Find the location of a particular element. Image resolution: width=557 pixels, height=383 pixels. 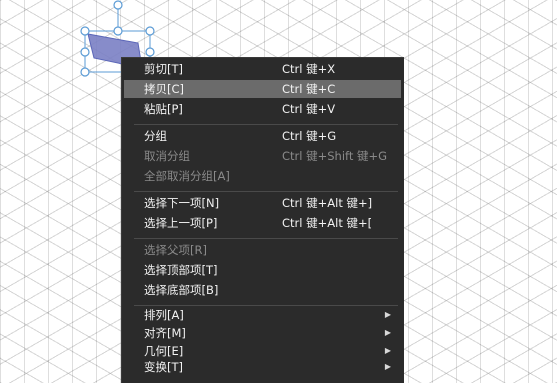

resize-handle-bottom-left is located at coordinates (85, 72).